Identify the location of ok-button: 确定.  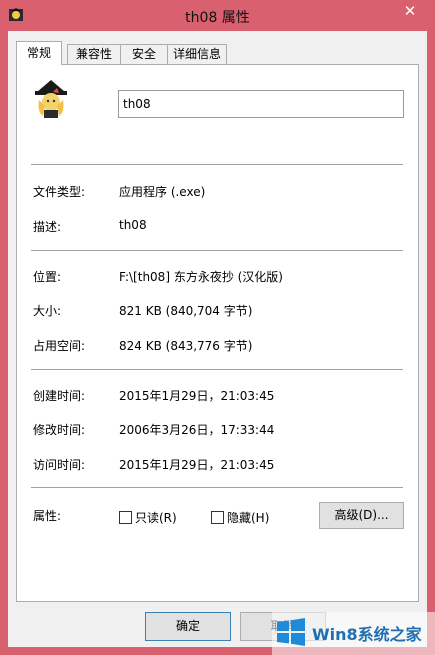
(188, 626).